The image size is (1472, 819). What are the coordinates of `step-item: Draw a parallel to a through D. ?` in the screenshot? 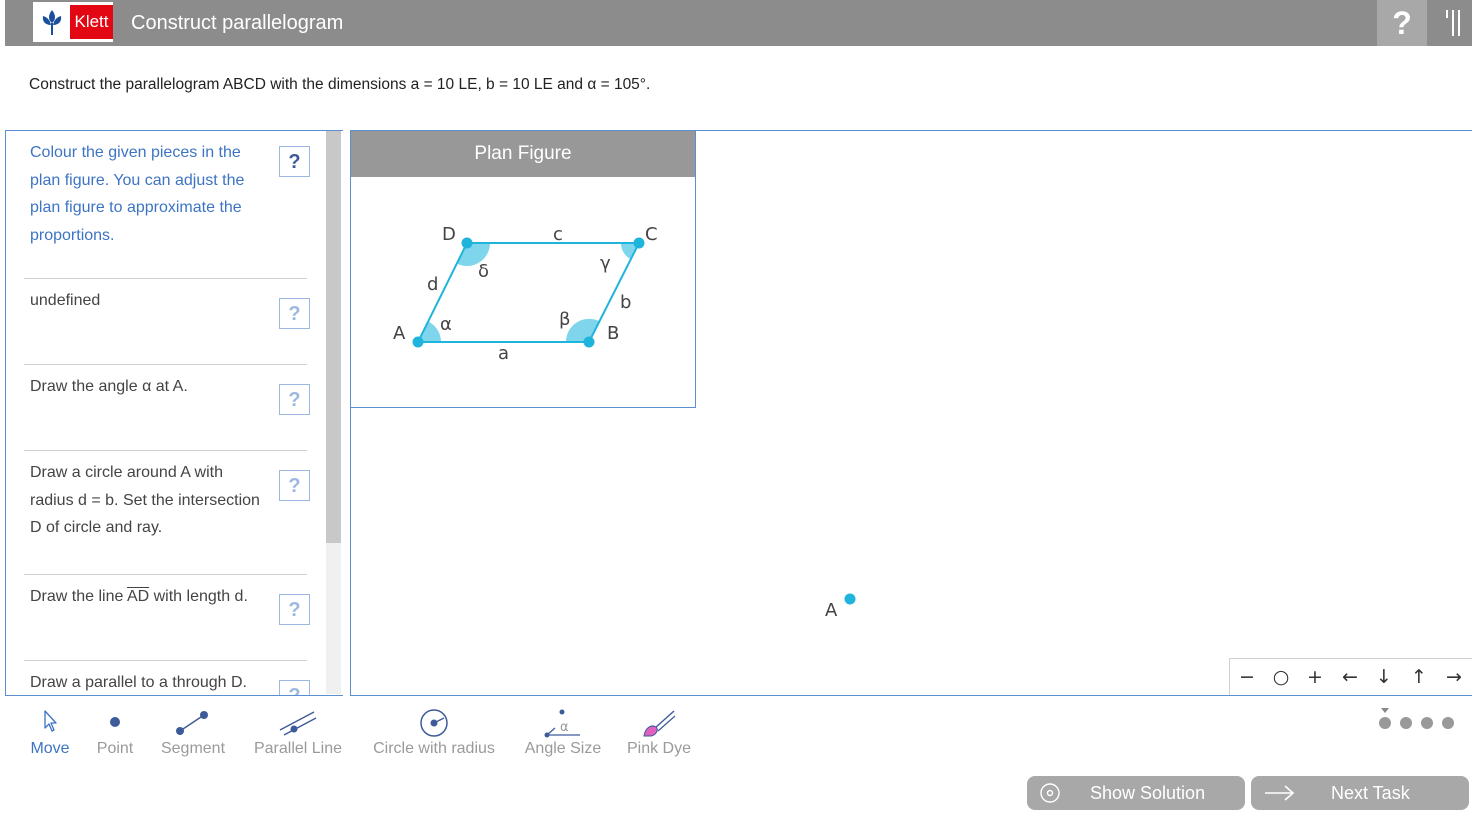 It's located at (167, 678).